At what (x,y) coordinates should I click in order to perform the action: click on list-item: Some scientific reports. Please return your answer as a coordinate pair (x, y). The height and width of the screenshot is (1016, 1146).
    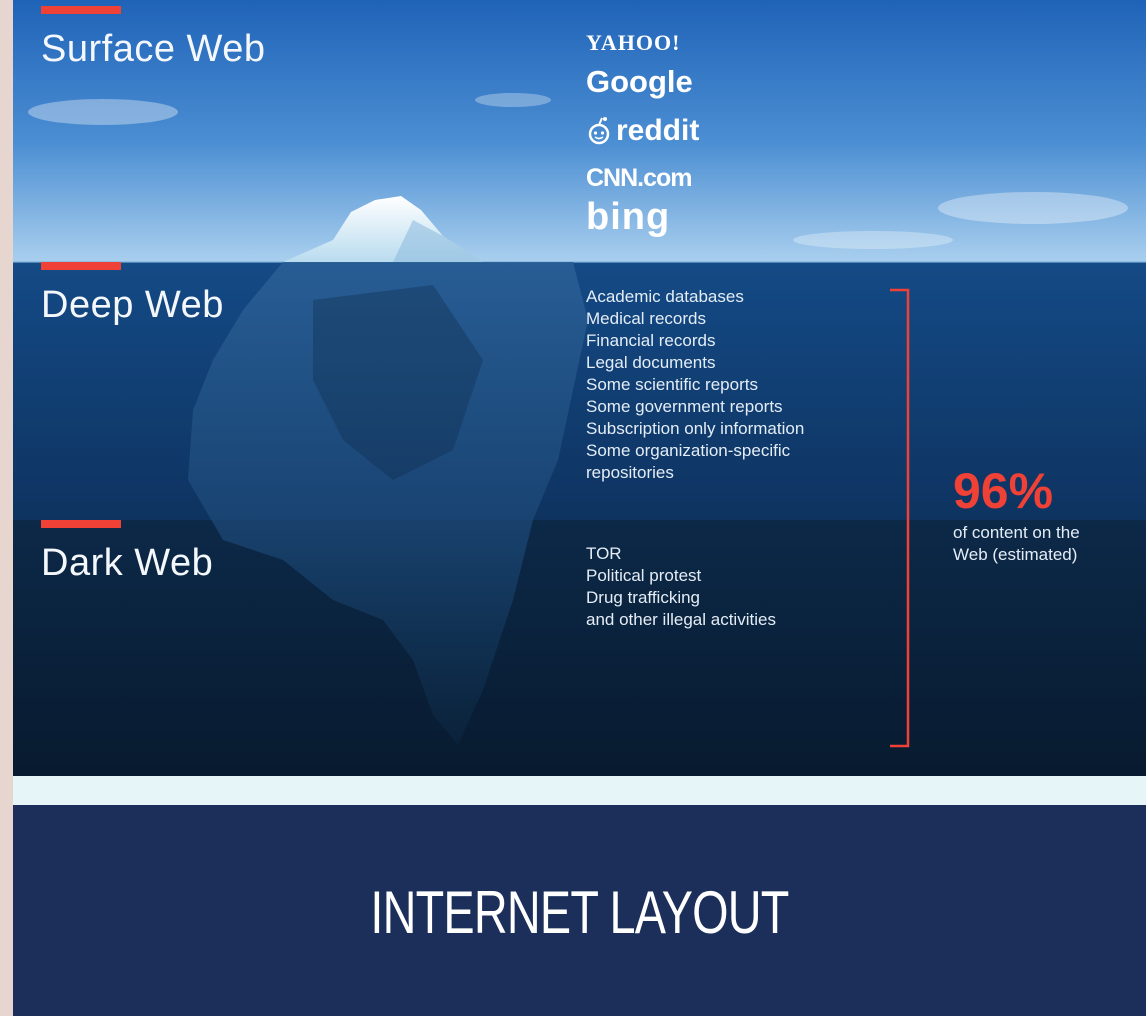
    Looking at the image, I should click on (672, 384).